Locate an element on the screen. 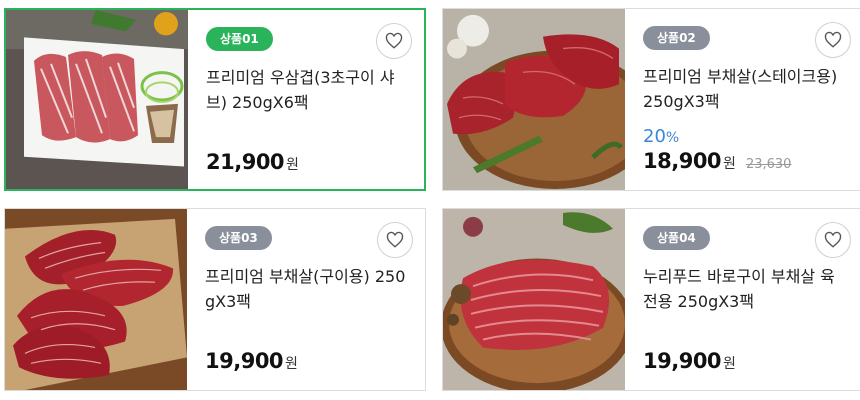 The height and width of the screenshot is (400, 860). product-name: 누리푸드 바로구이 부채살 육전용 250gX3팩 is located at coordinates (746, 289).